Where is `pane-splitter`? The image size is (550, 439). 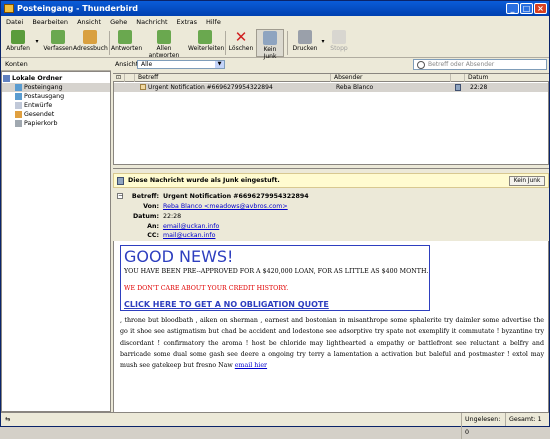
pane-splitter is located at coordinates (331, 166).